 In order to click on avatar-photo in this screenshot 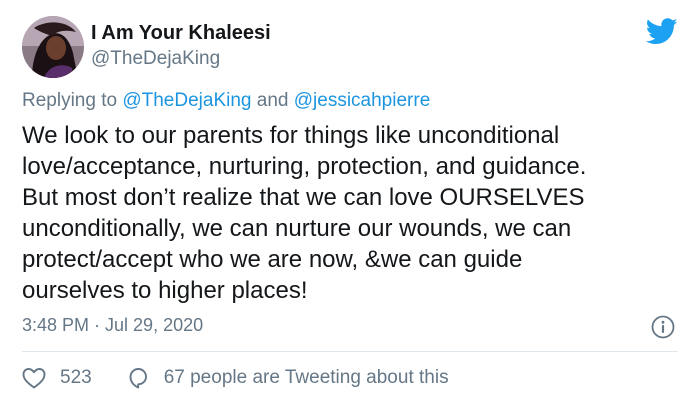, I will do `click(53, 47)`.